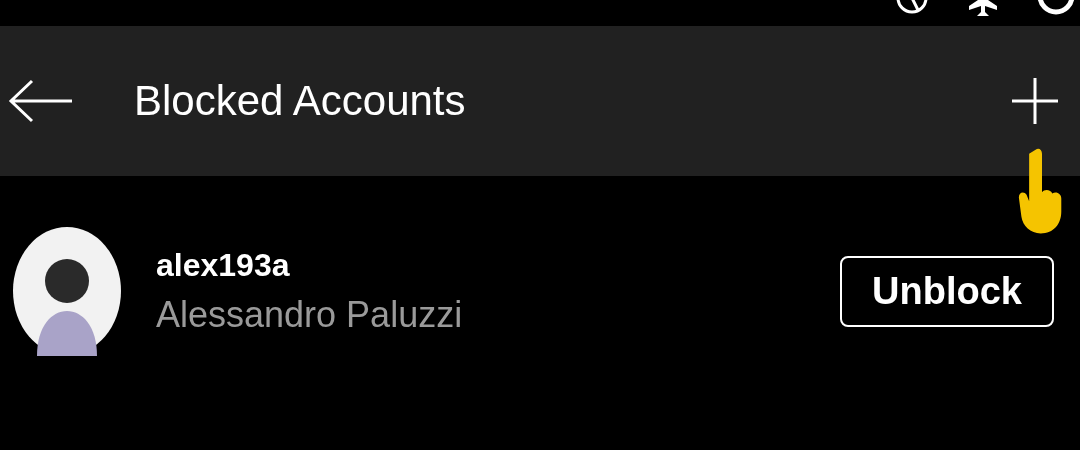 This screenshot has height=450, width=1080. Describe the element at coordinates (1035, 101) in the screenshot. I see `plus-icon` at that location.